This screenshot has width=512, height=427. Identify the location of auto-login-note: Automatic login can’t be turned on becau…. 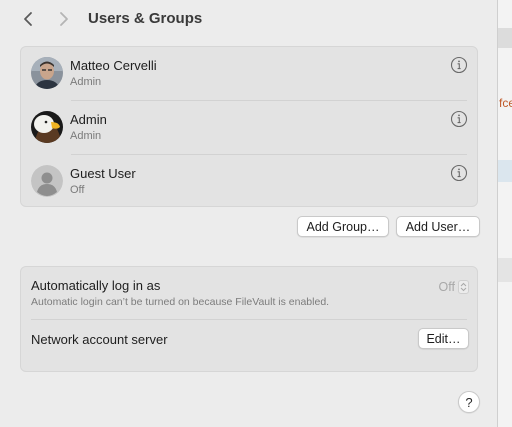
(180, 302).